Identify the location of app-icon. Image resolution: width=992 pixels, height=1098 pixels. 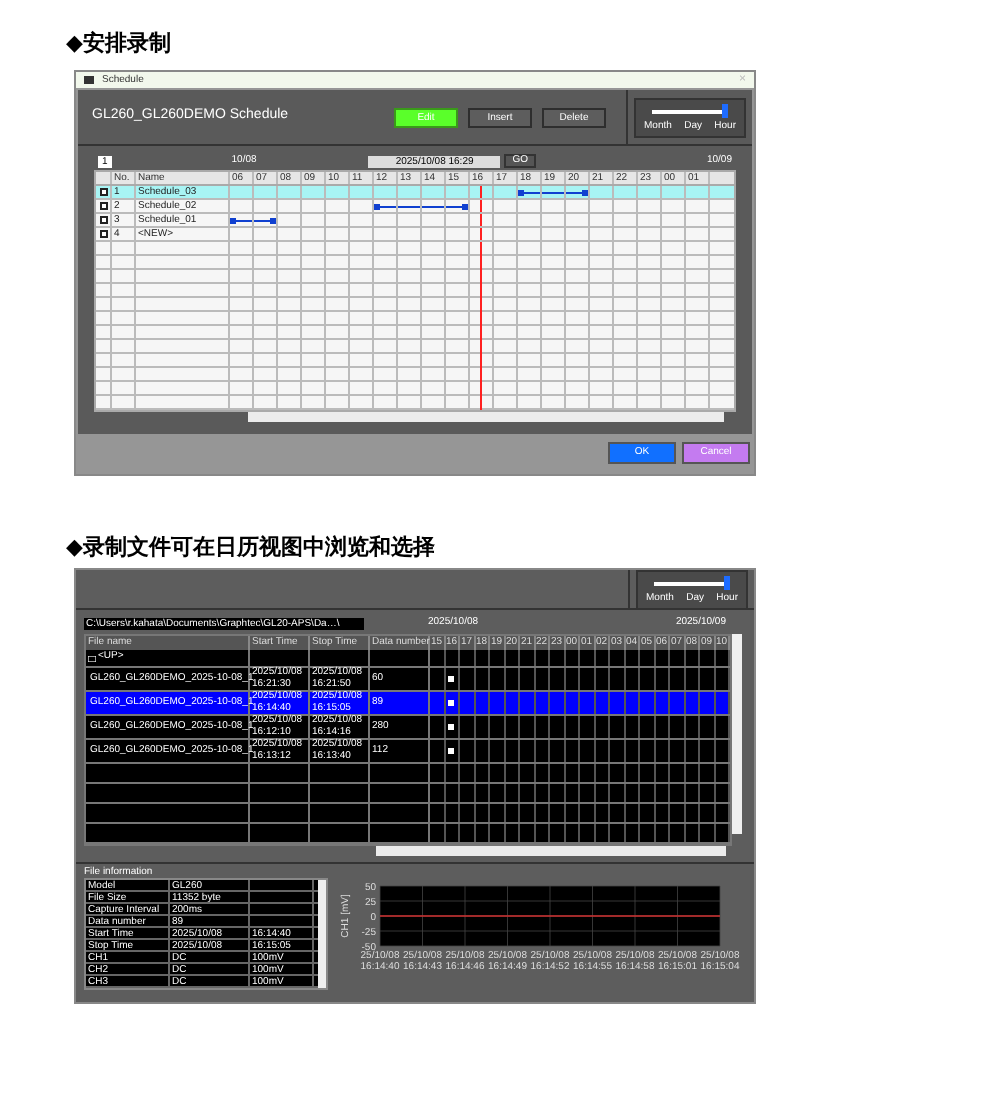
(89, 80).